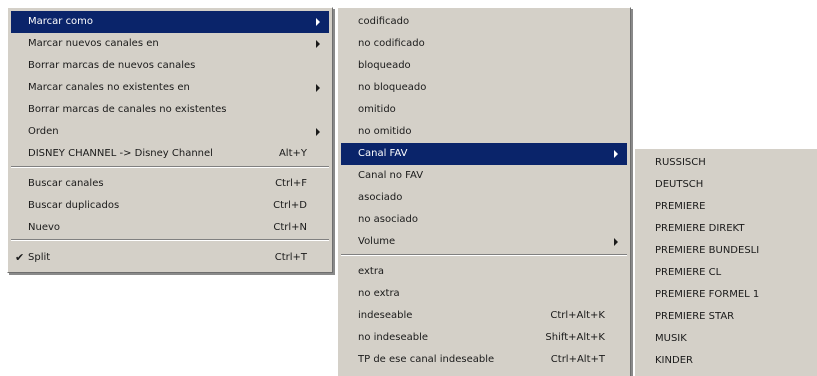 The width and height of the screenshot is (817, 376). I want to click on menu-item-borrar-marcas-de-nuevos-canales: Borrar marcas de nuevos canales, so click(170, 66).